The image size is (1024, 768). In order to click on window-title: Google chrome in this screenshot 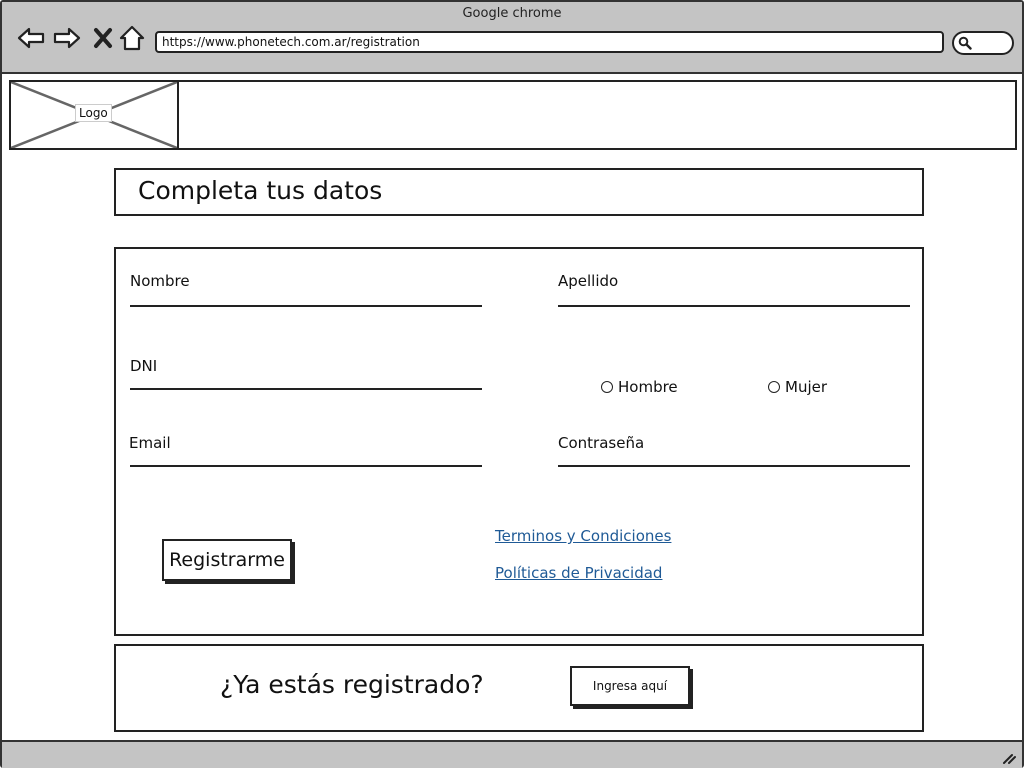, I will do `click(512, 13)`.